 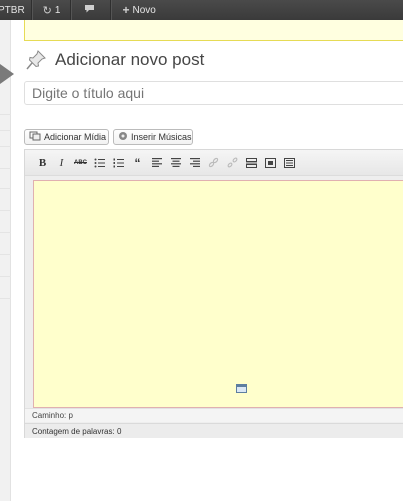 What do you see at coordinates (175, 163) in the screenshot?
I see `align-center-icon` at bounding box center [175, 163].